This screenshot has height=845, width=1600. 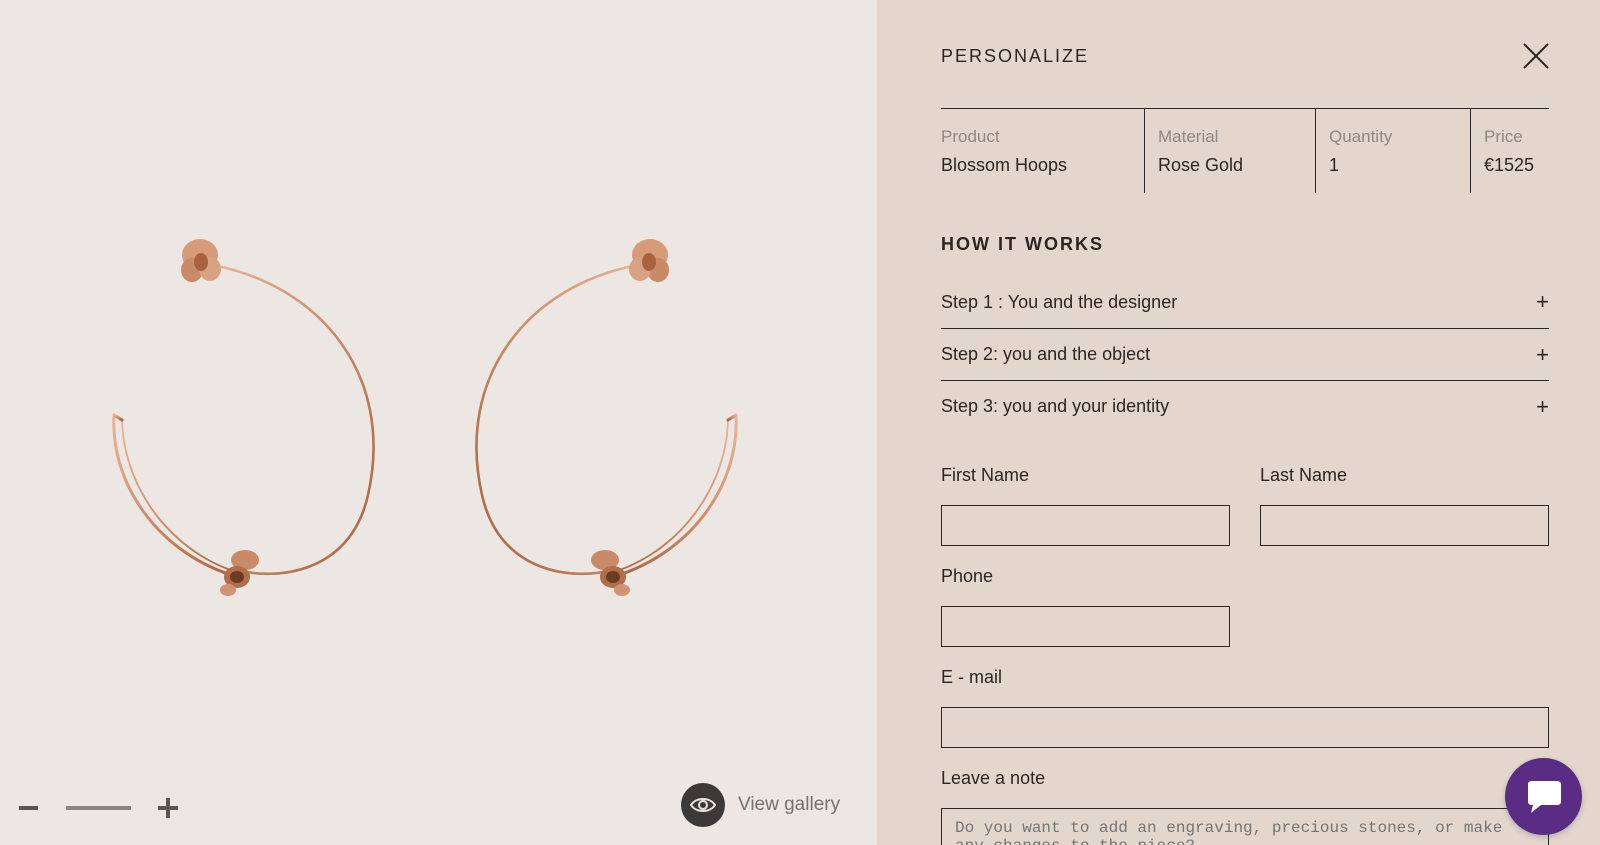 I want to click on note-label: Leave a note, so click(x=993, y=778).